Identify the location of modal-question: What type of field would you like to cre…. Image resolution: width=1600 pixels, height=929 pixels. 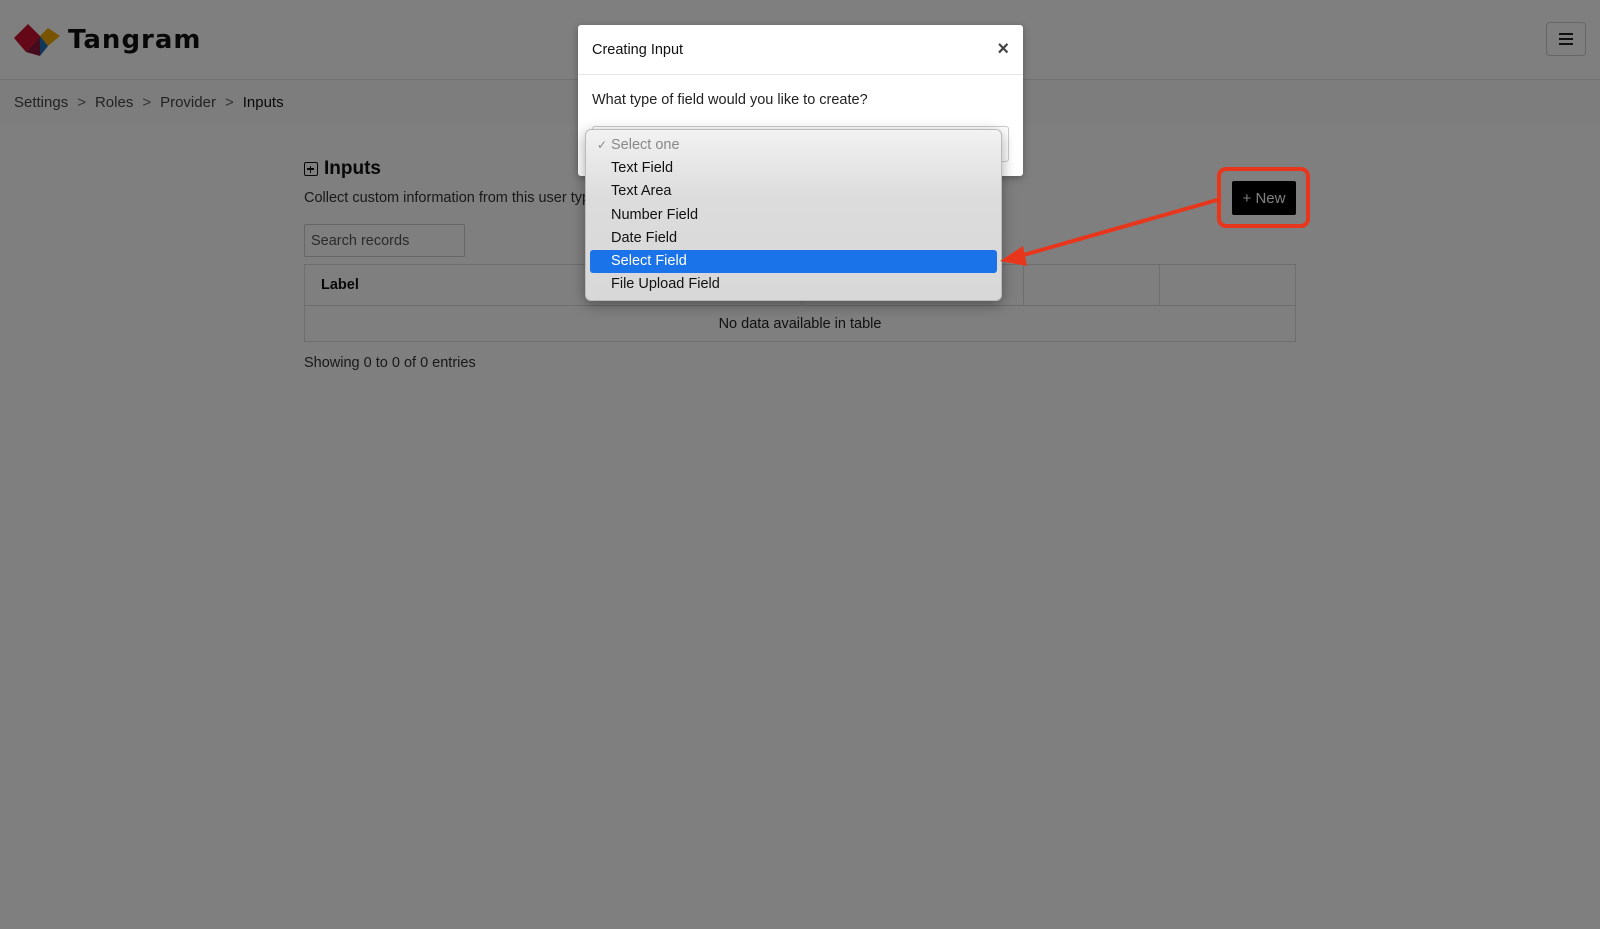
(730, 100).